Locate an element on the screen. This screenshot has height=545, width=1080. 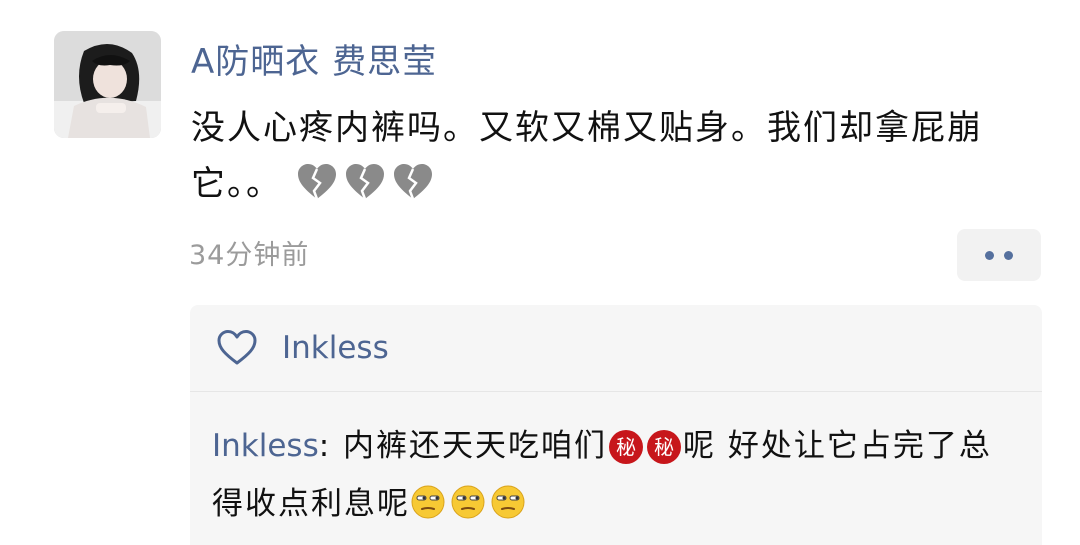
more-actions-button is located at coordinates (999, 255).